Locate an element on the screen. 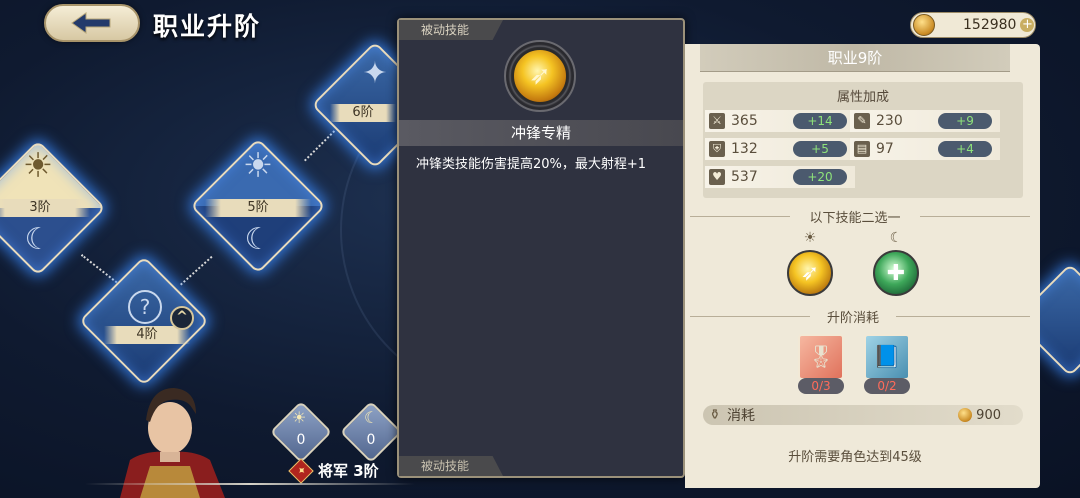 The height and width of the screenshot is (498, 1080). rank-emblem-icon: ✦ is located at coordinates (301, 470).